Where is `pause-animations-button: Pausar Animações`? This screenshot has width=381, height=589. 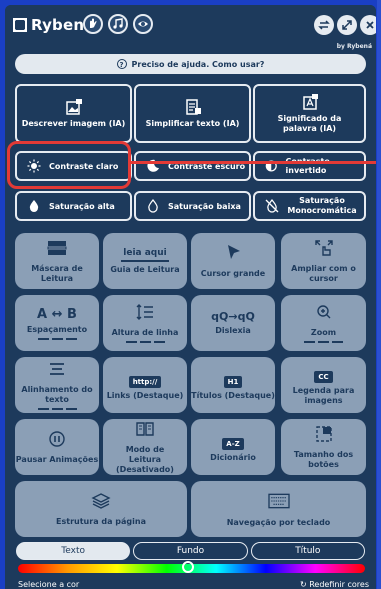 pause-animations-button: Pausar Animações is located at coordinates (57, 447).